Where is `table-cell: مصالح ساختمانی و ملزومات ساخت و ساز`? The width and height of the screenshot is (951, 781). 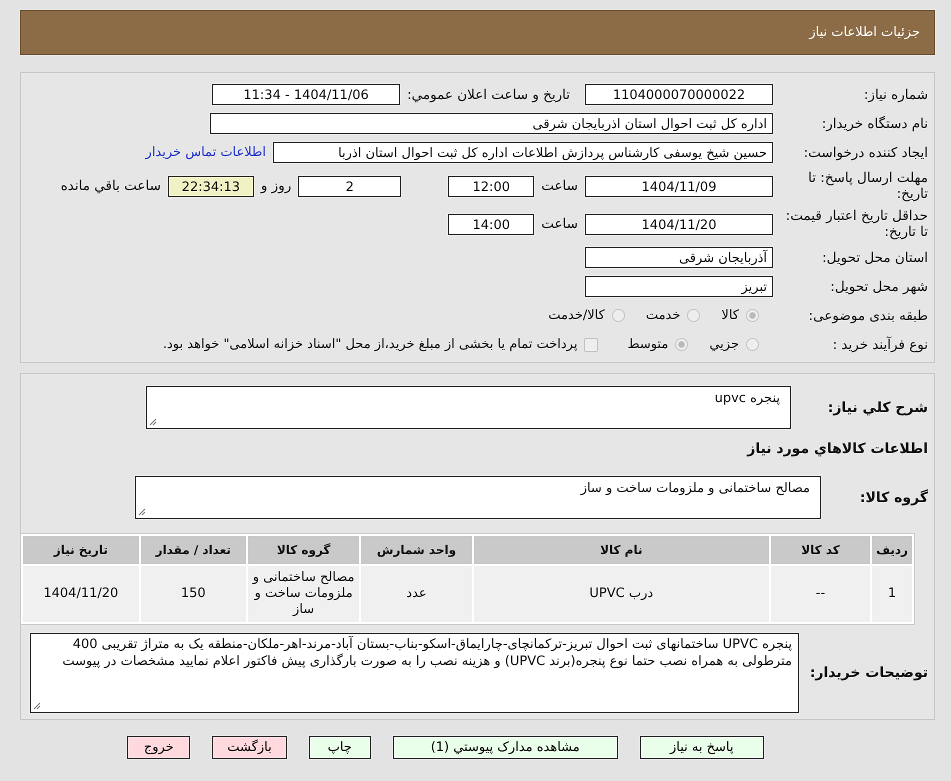
table-cell: مصالح ساختمانی و ملزومات ساخت و ساز is located at coordinates (304, 594).